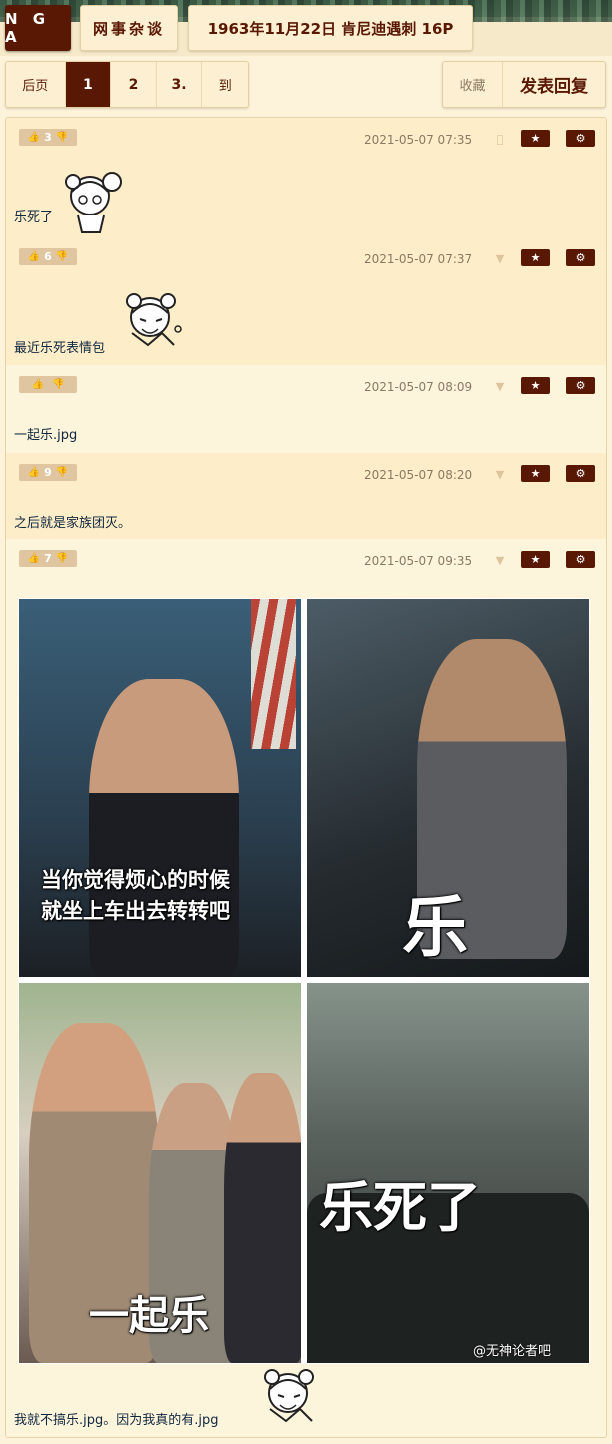 The image size is (612, 1444). What do you see at coordinates (88, 84) in the screenshot?
I see `page-1-button: 1` at bounding box center [88, 84].